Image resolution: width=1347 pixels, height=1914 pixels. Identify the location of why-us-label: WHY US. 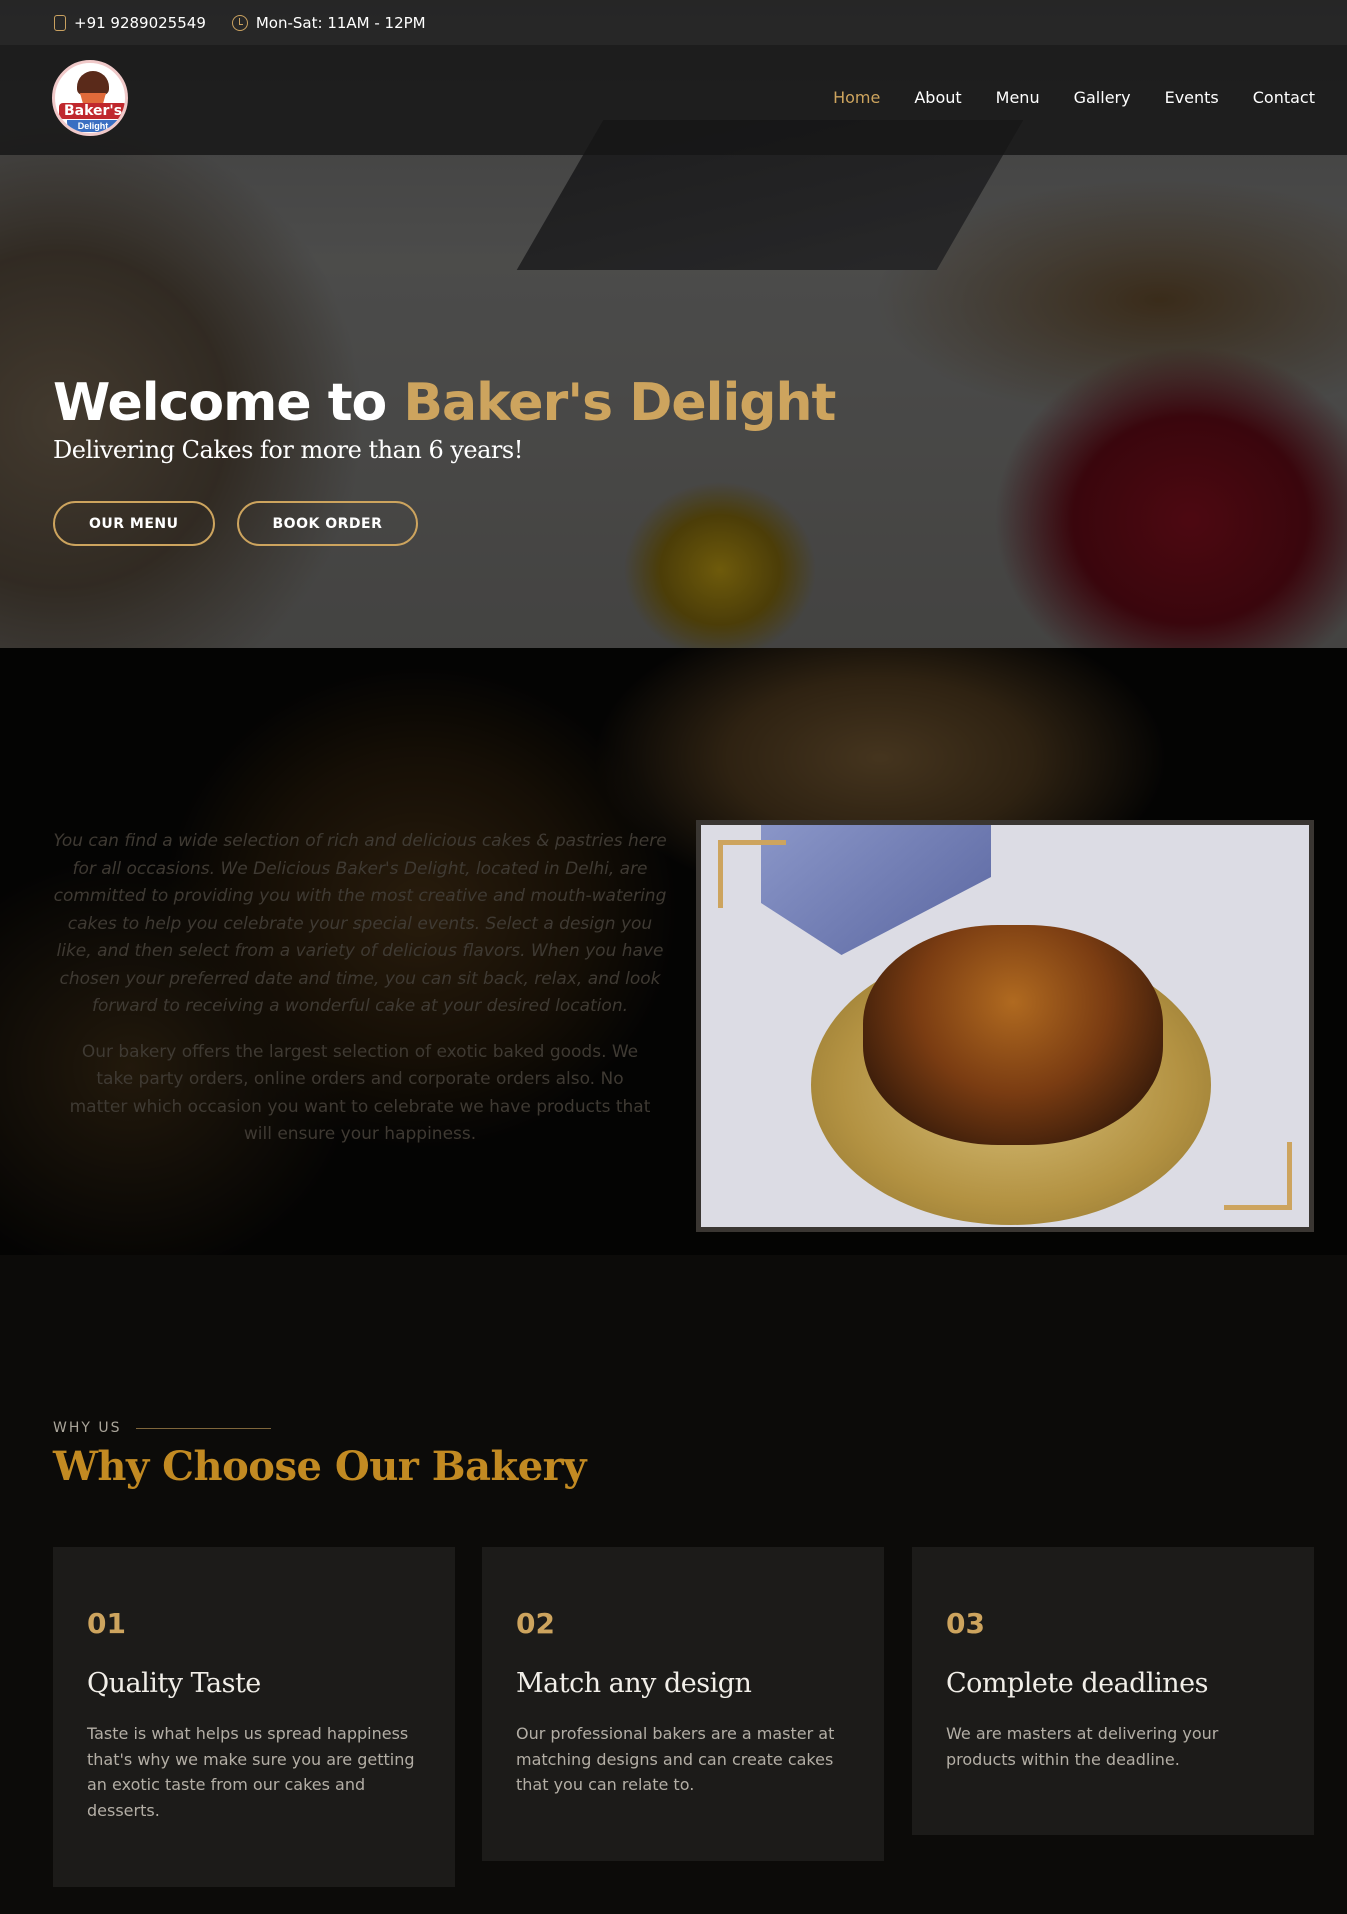
(162, 1428).